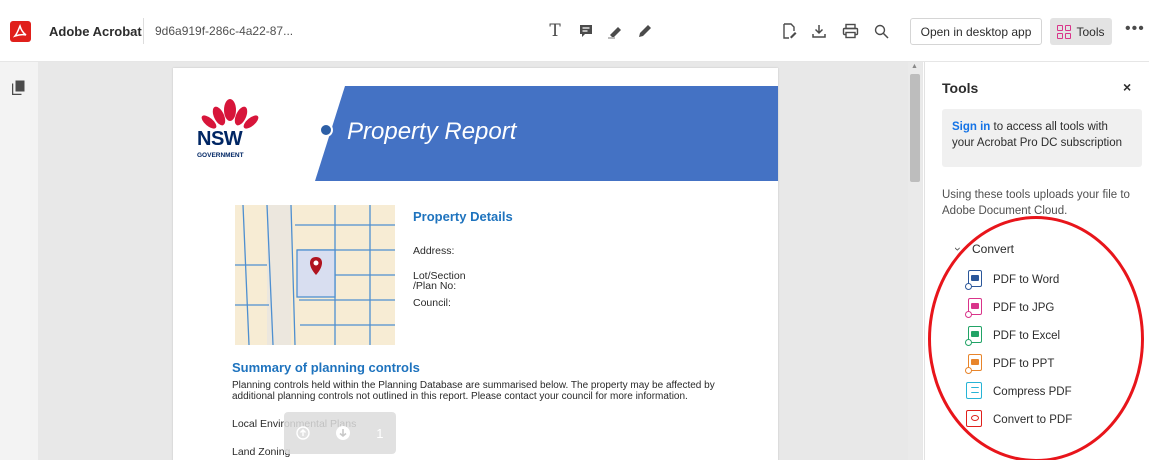 This screenshot has width=1149, height=460. I want to click on tool-label: Convert to PDF, so click(1033, 420).